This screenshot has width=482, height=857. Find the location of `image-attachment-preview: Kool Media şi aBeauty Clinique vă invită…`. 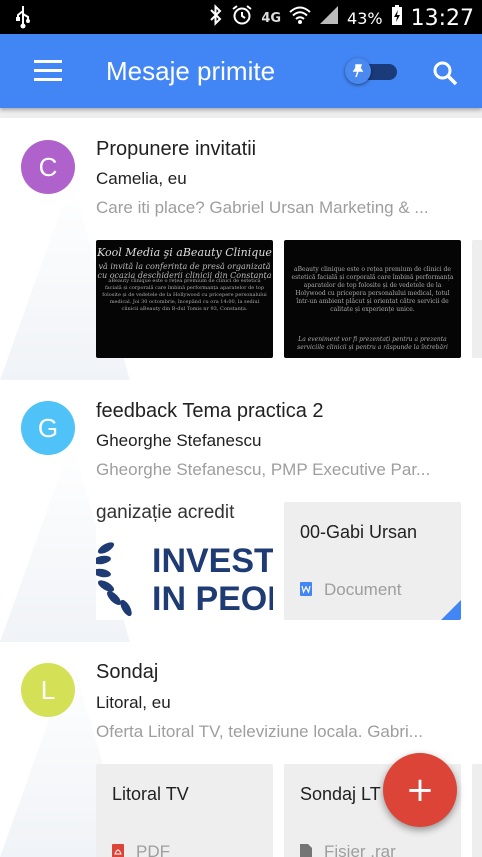

image-attachment-preview: Kool Media şi aBeauty Clinique vă invită… is located at coordinates (184, 299).